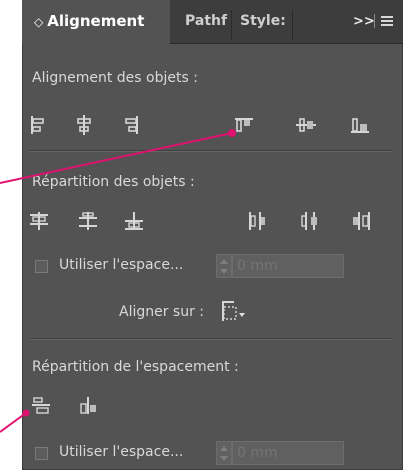 Image resolution: width=403 pixels, height=470 pixels. I want to click on collapse-chevron-icon: ◇, so click(38, 22).